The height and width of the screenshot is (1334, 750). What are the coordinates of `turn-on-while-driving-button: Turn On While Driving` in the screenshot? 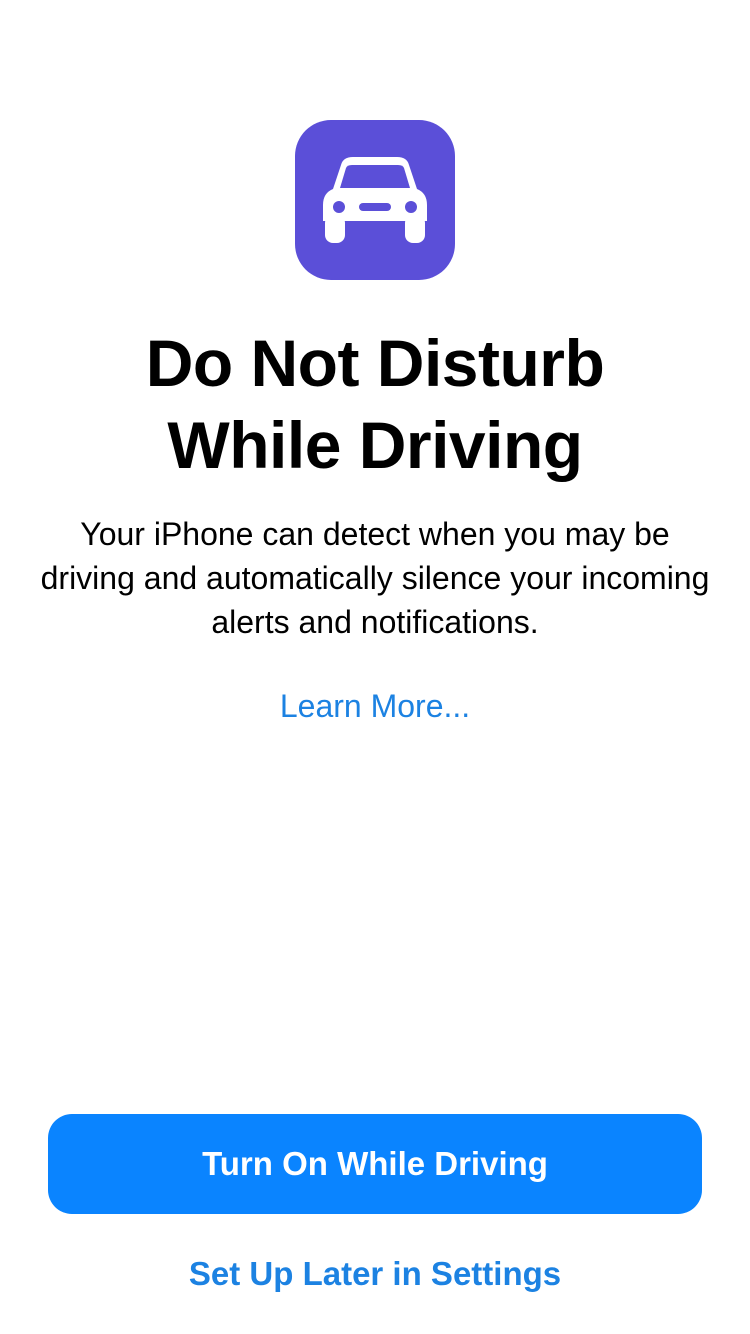 It's located at (375, 1164).